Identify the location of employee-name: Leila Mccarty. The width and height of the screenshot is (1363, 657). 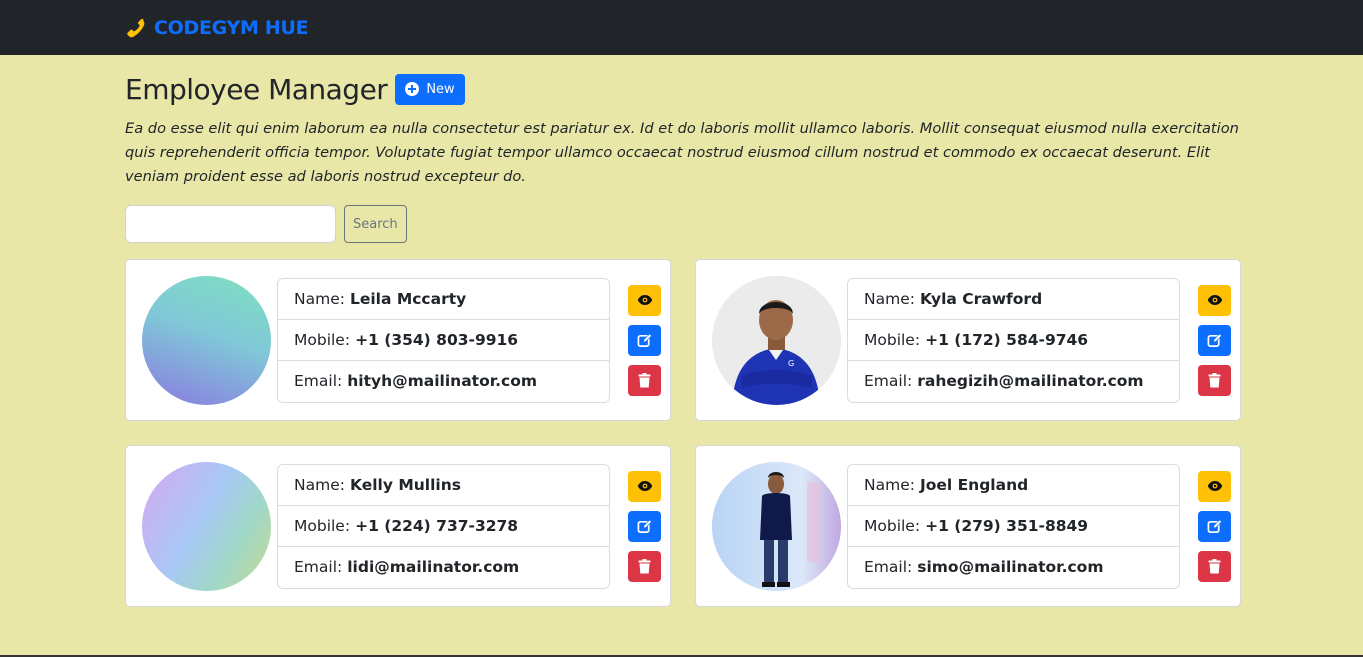
(408, 298).